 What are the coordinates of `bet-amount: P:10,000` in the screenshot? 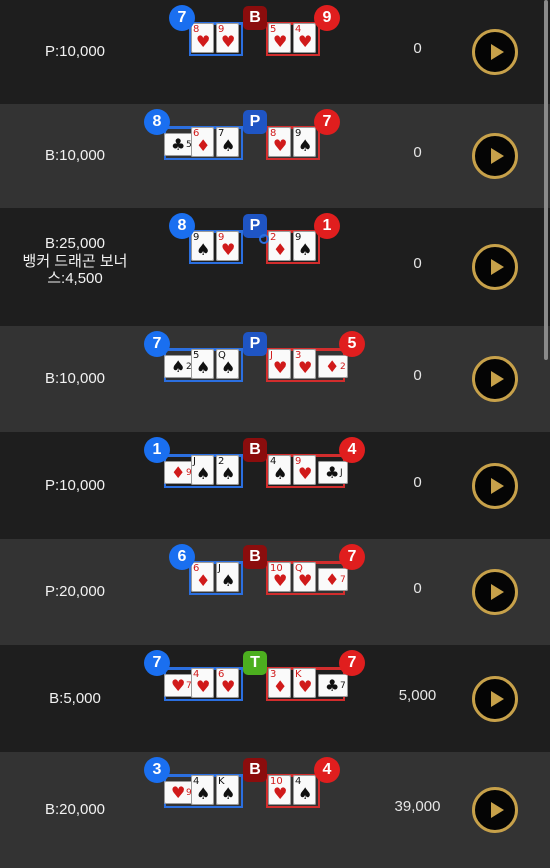 It's located at (75, 485).